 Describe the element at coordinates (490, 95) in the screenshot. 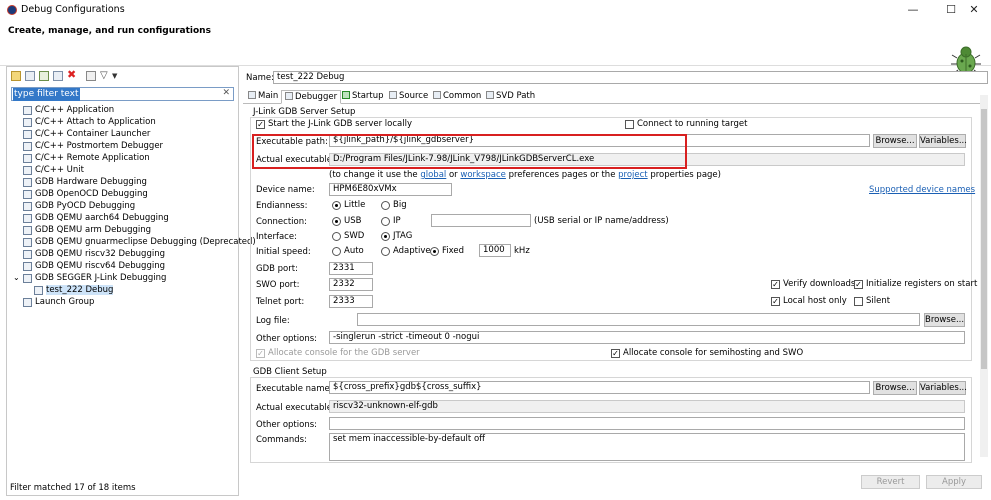

I see `svd-tab-icon` at that location.